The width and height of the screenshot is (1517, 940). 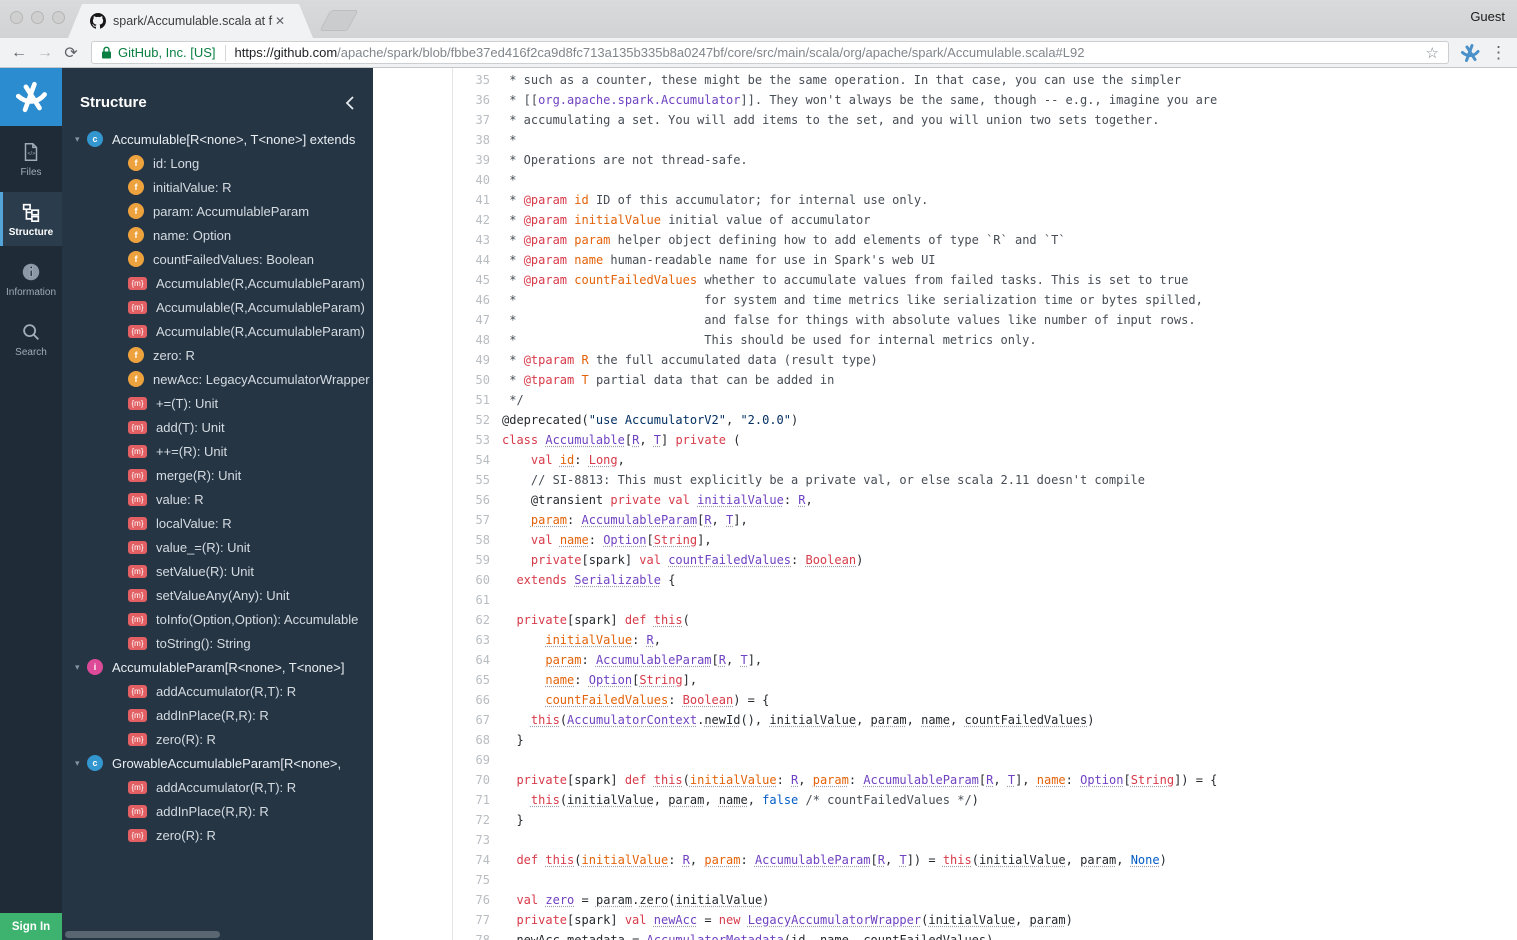 What do you see at coordinates (167, 52) in the screenshot?
I see `cert-label: GitHub, Inc. [US]` at bounding box center [167, 52].